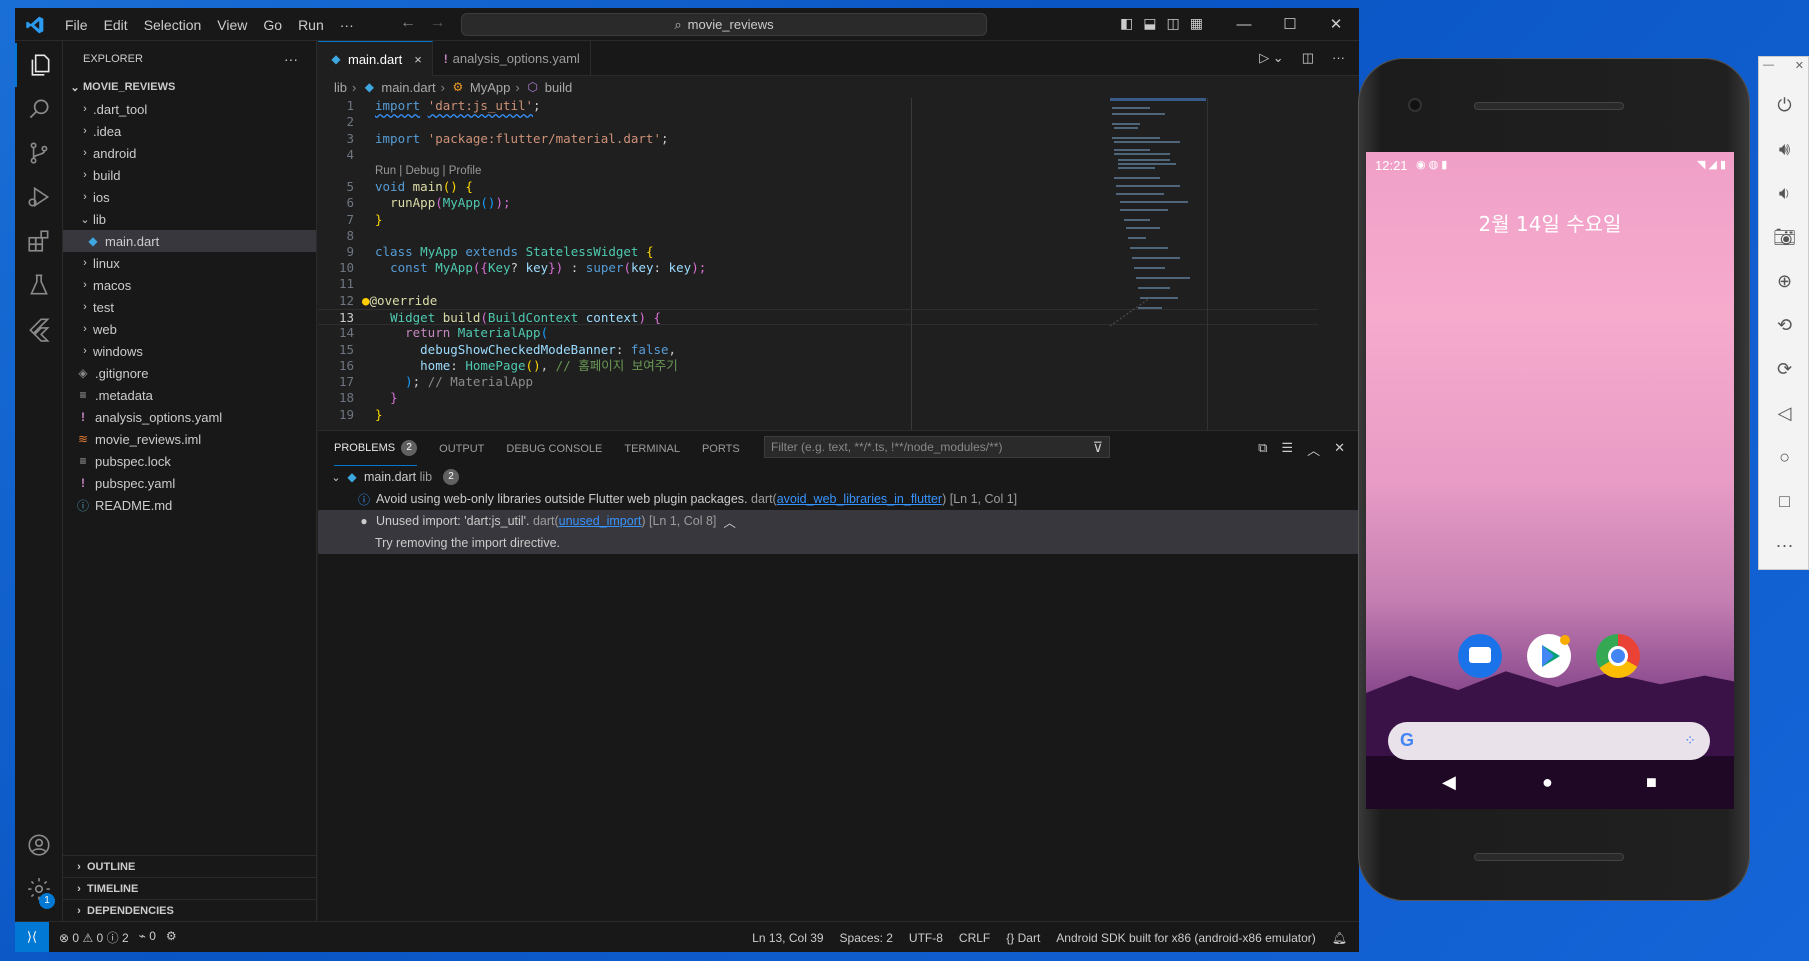  I want to click on maximize-icon: ☐, so click(1290, 24).